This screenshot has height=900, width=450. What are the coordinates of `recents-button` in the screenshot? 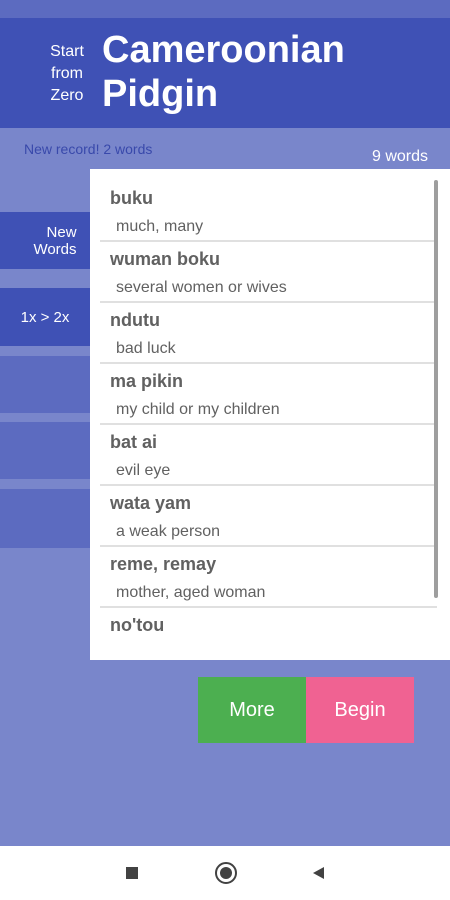 It's located at (132, 873).